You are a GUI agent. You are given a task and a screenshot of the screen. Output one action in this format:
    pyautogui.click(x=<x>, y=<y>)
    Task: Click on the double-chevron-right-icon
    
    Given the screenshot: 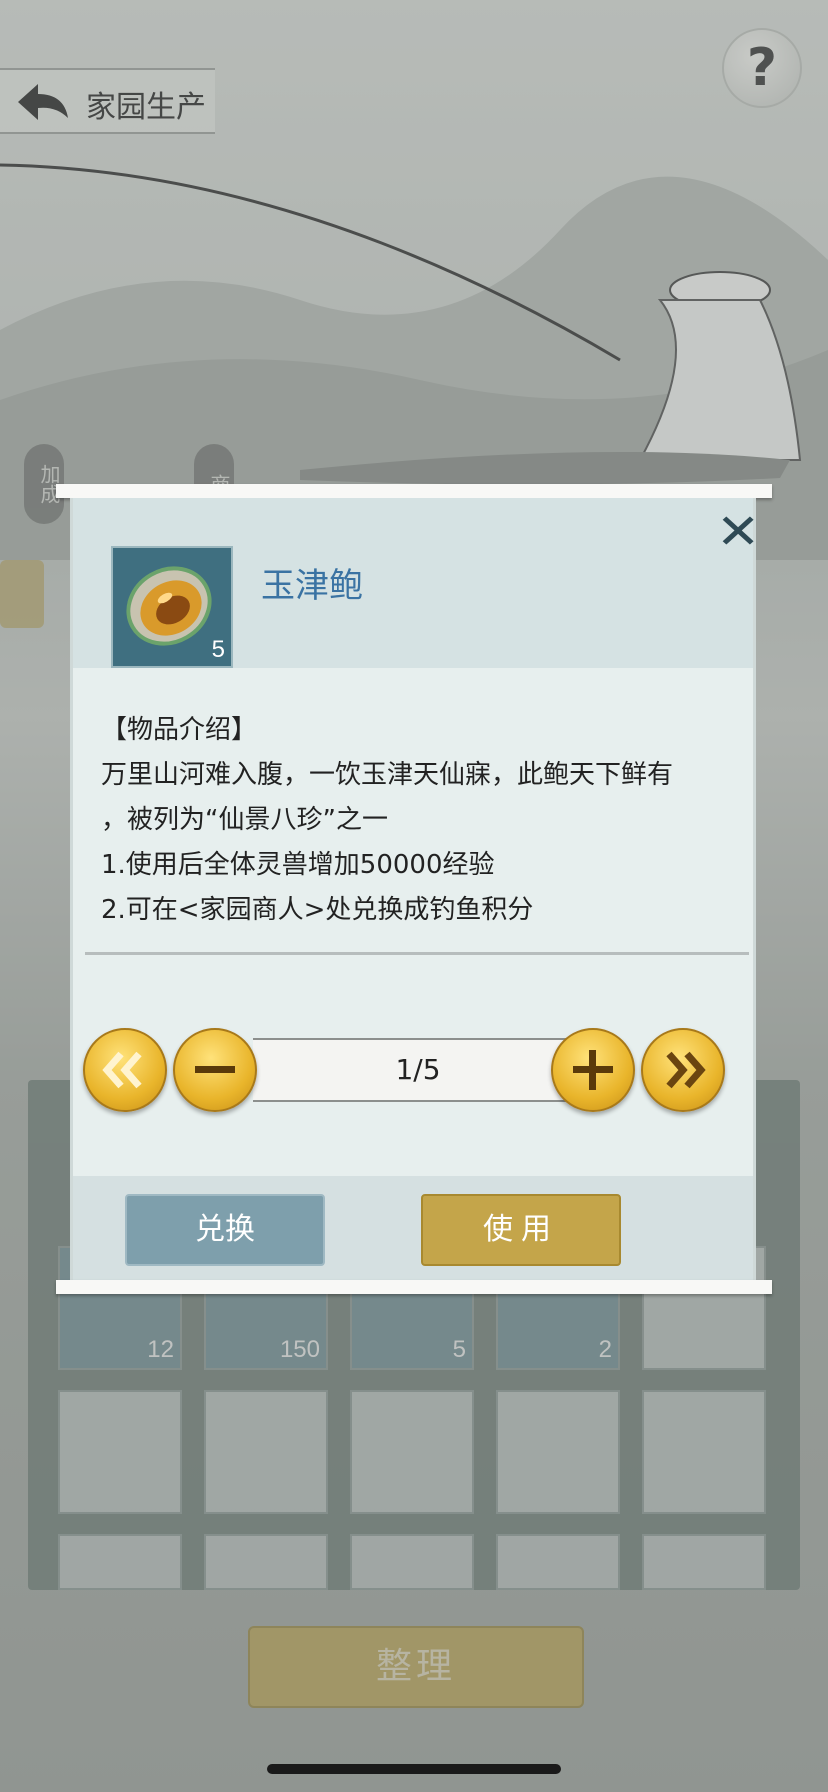 What is the action you would take?
    pyautogui.click(x=686, y=1070)
    